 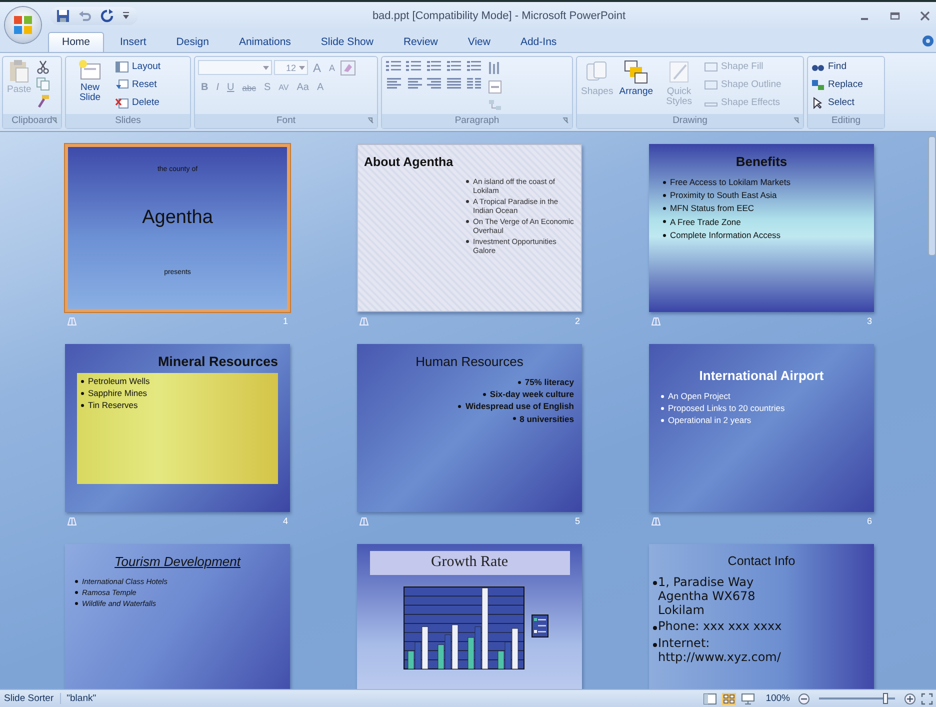 I want to click on normal-view-icon, so click(x=709, y=698).